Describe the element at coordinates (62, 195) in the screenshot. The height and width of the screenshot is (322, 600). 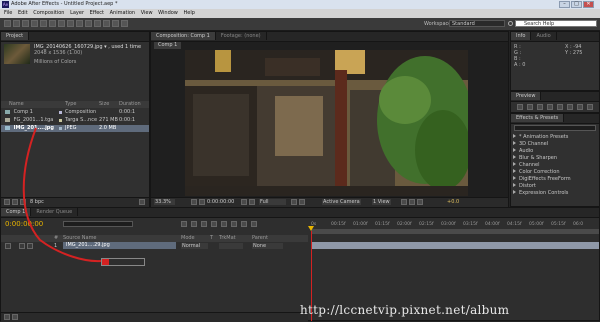
I see `drag-annotation-arrow` at that location.